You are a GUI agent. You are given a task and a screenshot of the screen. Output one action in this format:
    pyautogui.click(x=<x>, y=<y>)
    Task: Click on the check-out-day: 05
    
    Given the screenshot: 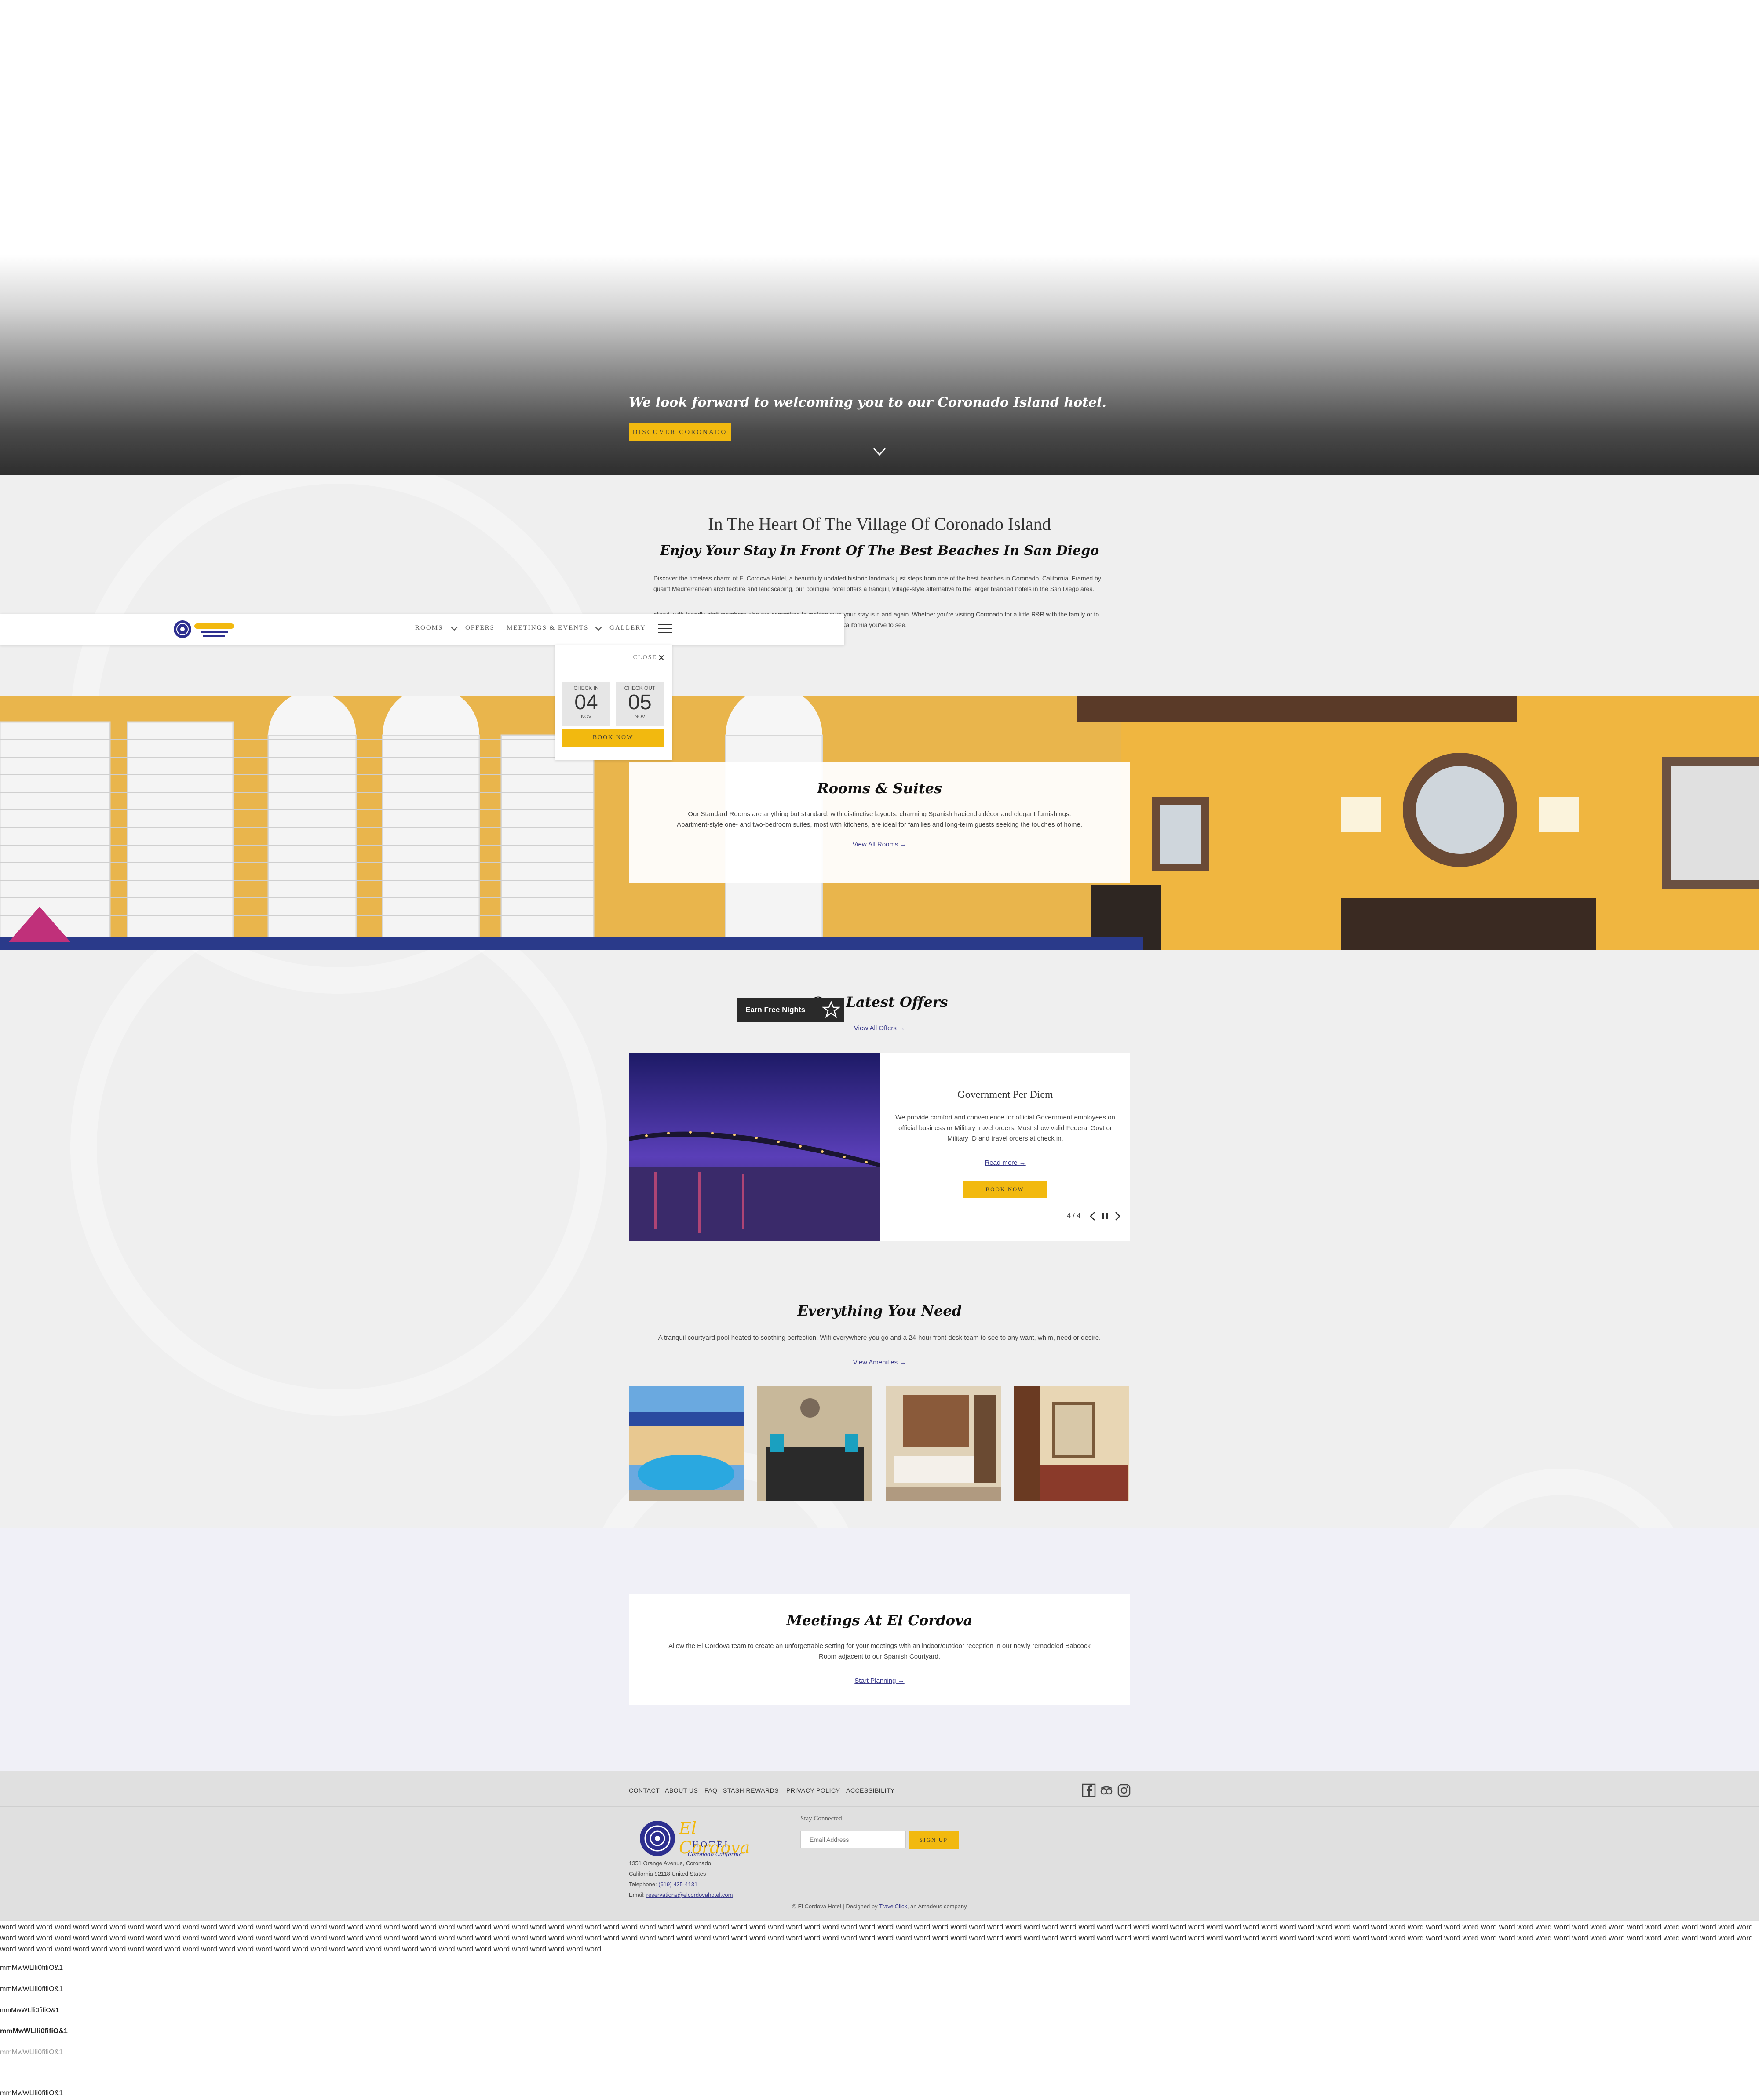 What is the action you would take?
    pyautogui.click(x=640, y=702)
    